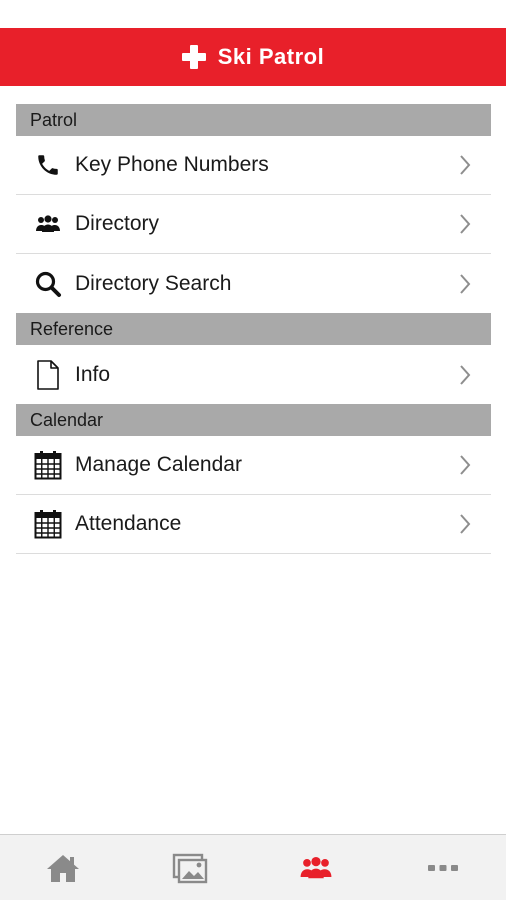 The height and width of the screenshot is (900, 506). Describe the element at coordinates (253, 224) in the screenshot. I see `menu-item-directory: Directory` at that location.